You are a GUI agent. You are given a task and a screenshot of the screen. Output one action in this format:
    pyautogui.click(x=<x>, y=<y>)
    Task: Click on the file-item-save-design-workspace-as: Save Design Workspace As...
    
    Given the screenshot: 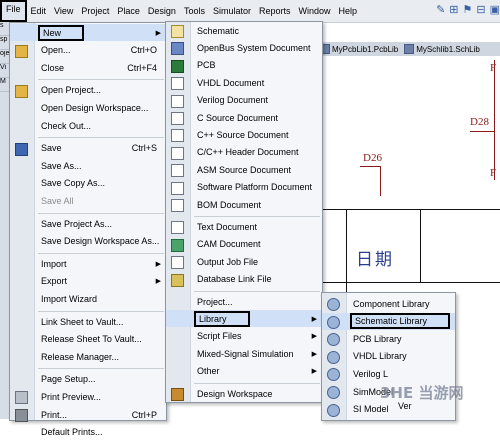 What is the action you would take?
    pyautogui.click(x=88, y=241)
    